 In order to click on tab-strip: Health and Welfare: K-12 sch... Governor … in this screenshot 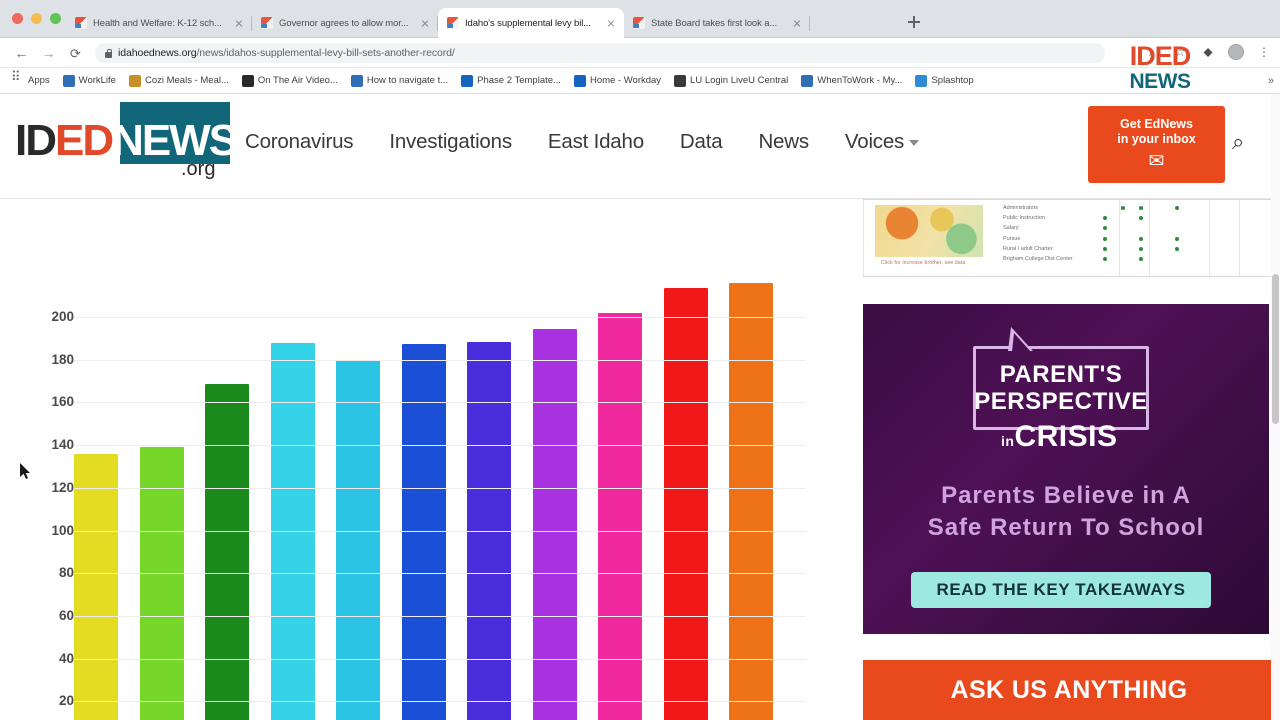, I will do `click(438, 22)`.